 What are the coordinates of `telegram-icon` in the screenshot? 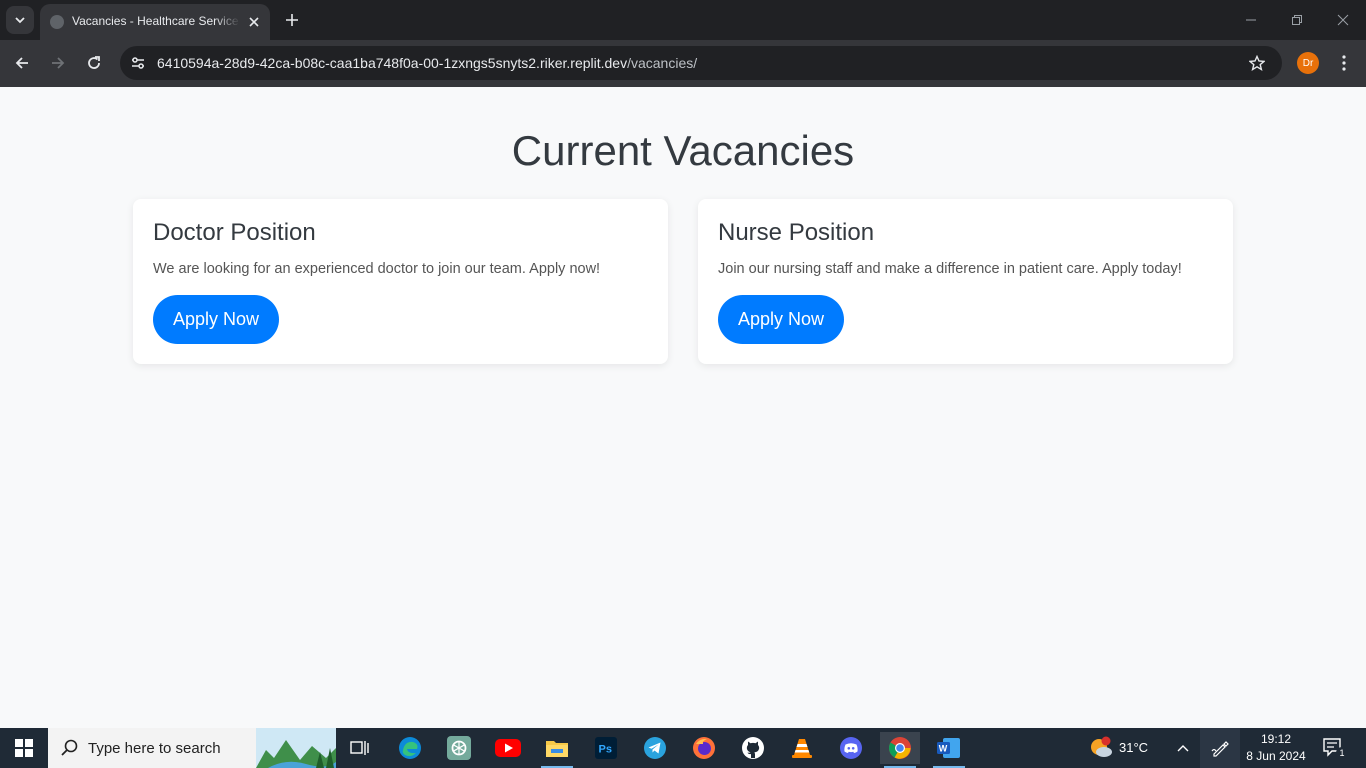 It's located at (655, 748).